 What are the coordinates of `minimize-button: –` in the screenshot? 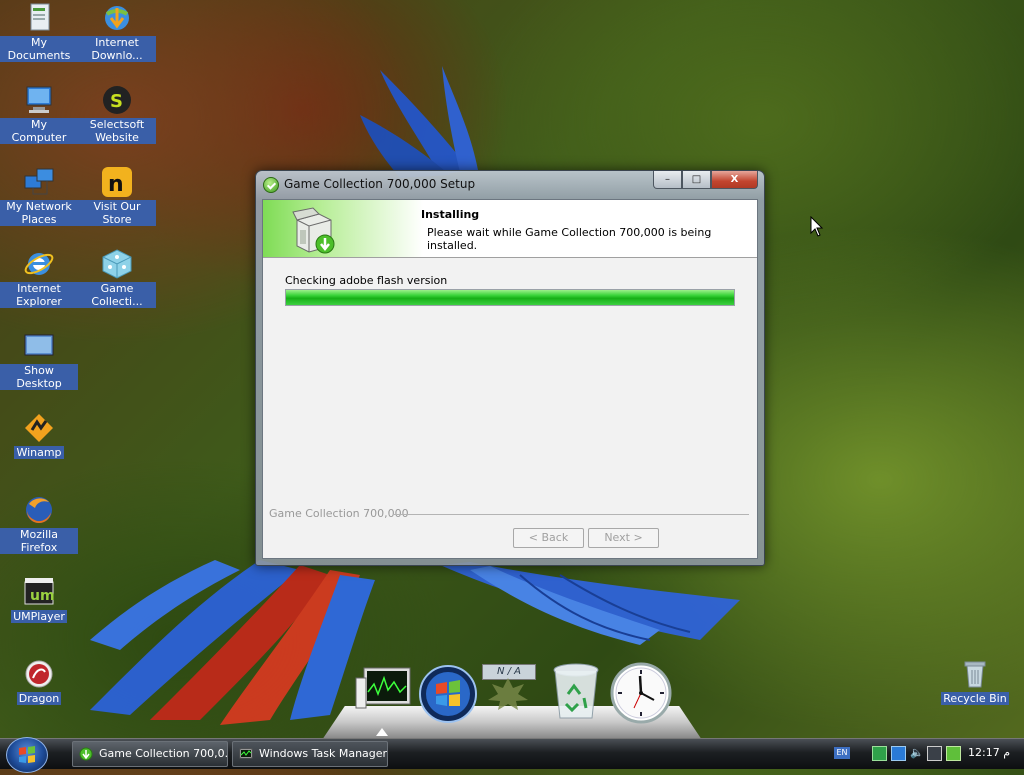 It's located at (667, 180).